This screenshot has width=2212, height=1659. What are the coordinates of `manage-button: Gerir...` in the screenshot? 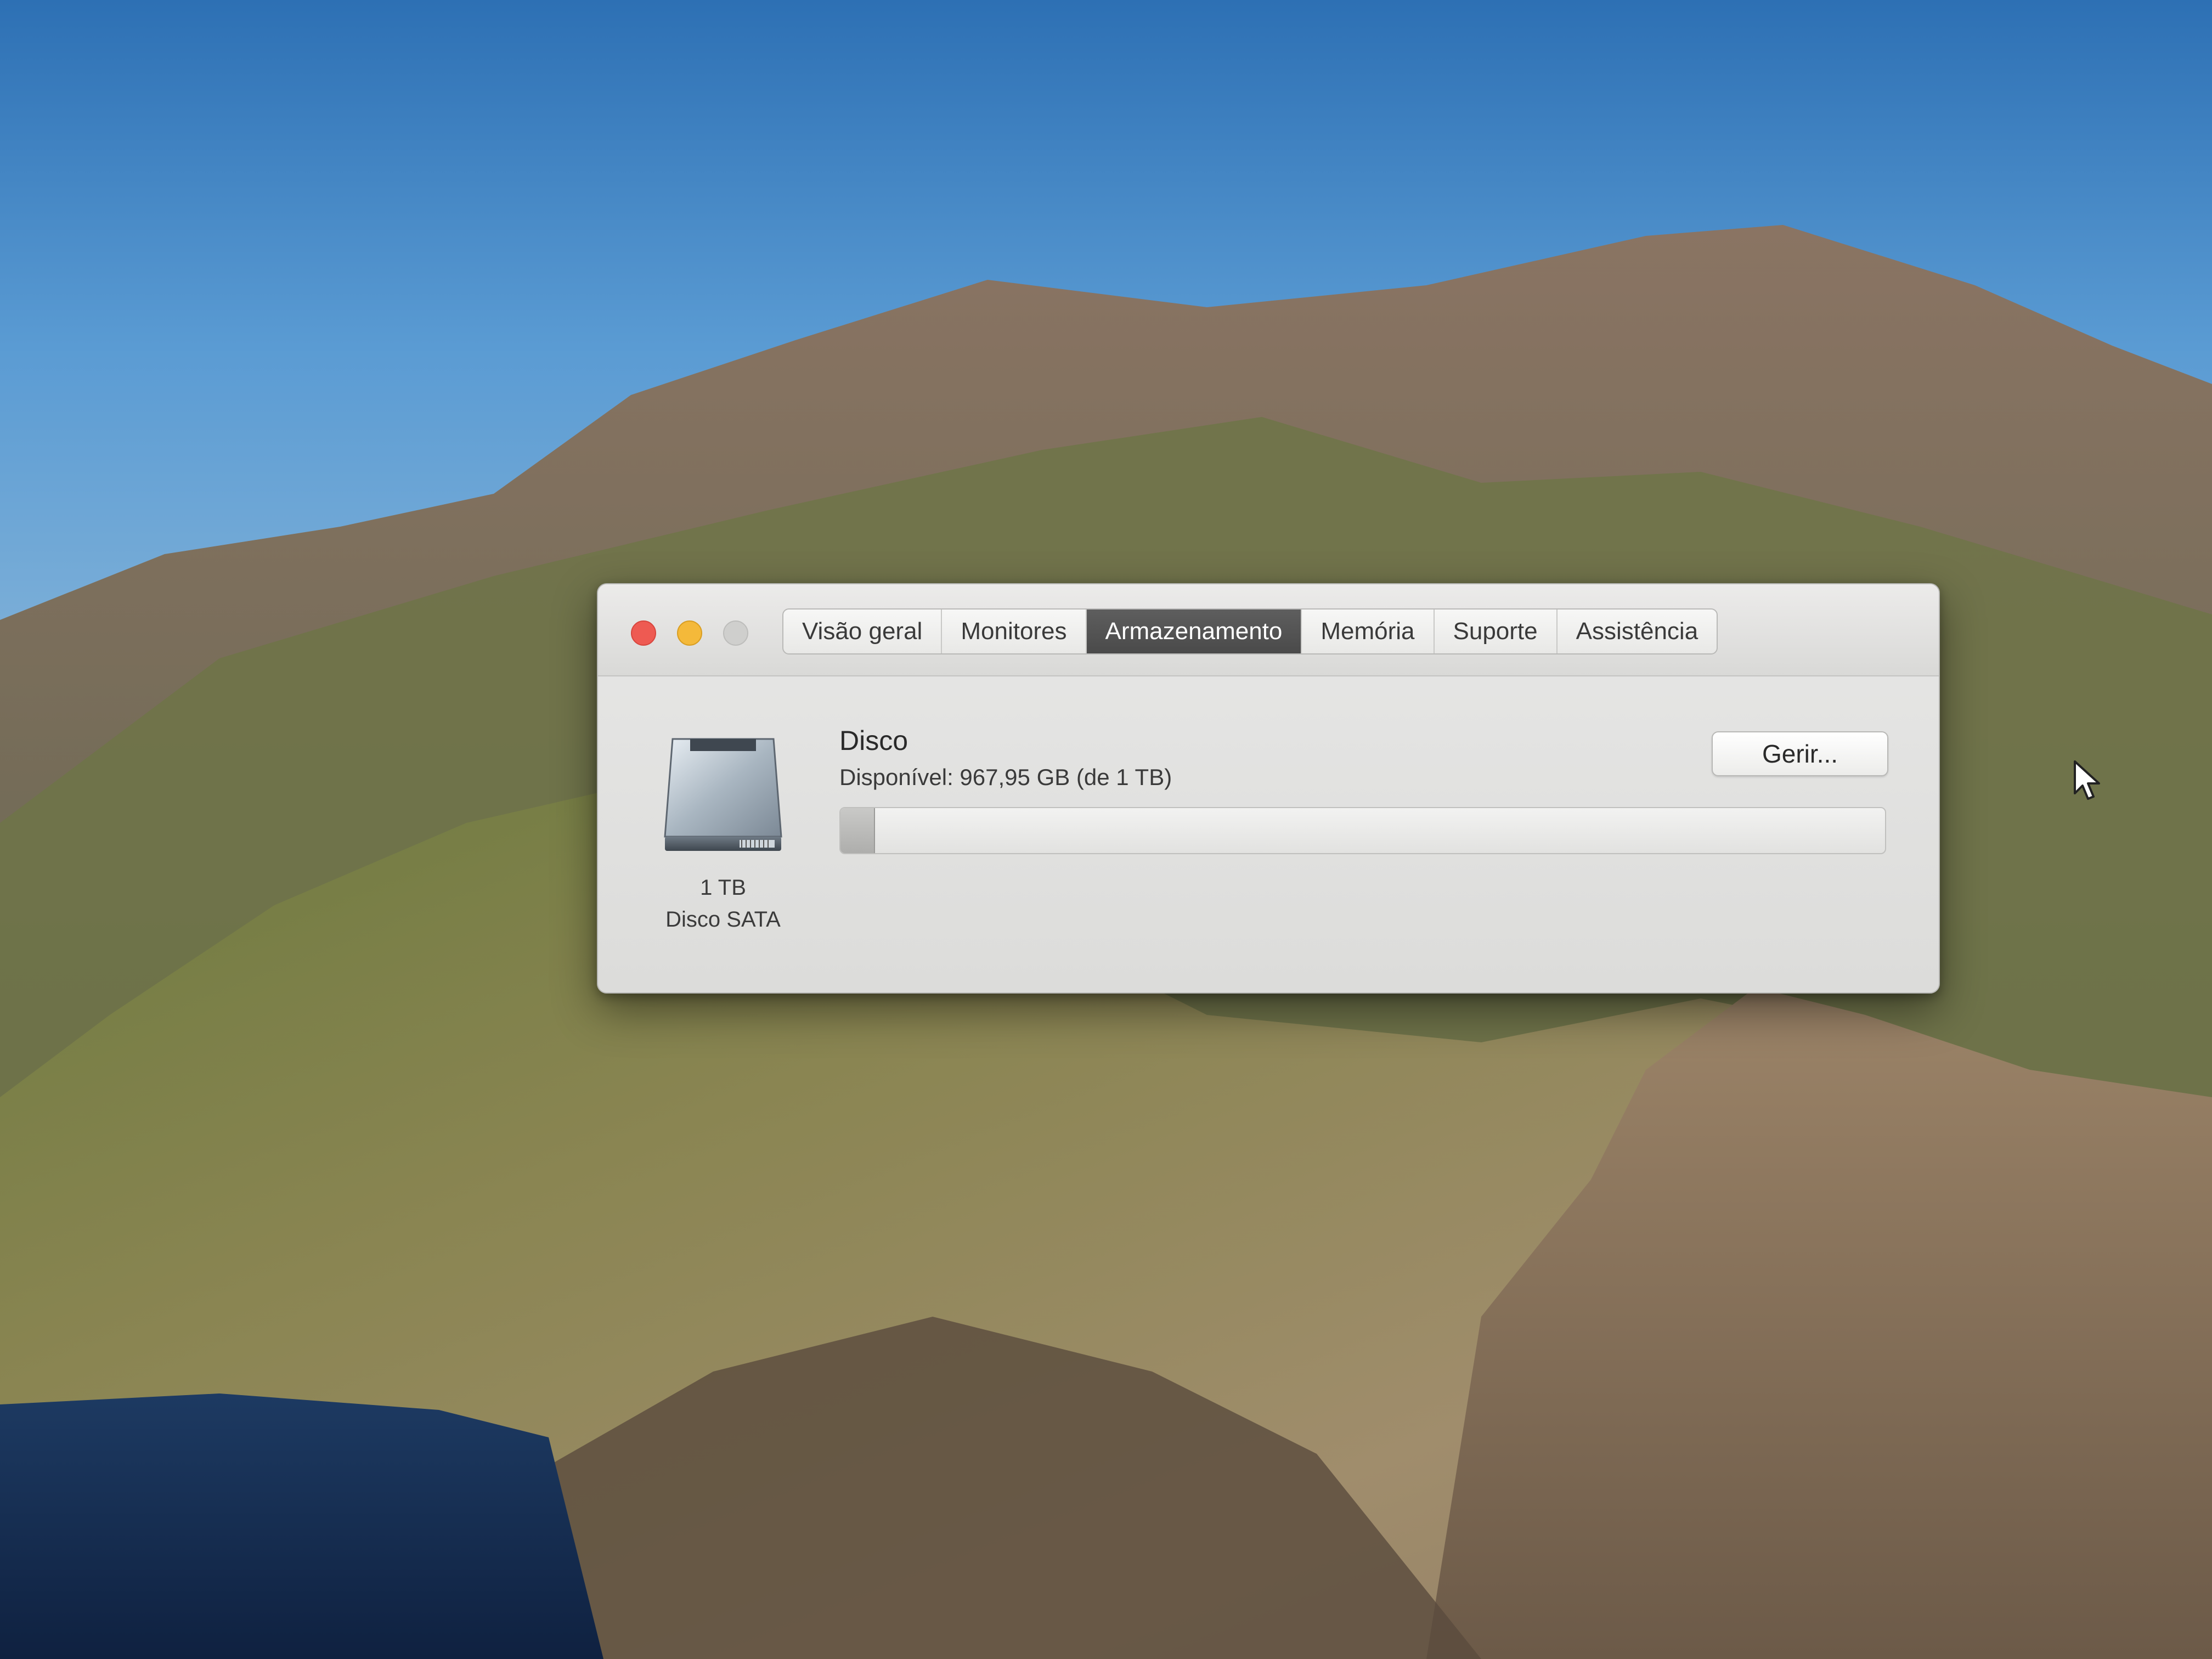 It's located at (1800, 754).